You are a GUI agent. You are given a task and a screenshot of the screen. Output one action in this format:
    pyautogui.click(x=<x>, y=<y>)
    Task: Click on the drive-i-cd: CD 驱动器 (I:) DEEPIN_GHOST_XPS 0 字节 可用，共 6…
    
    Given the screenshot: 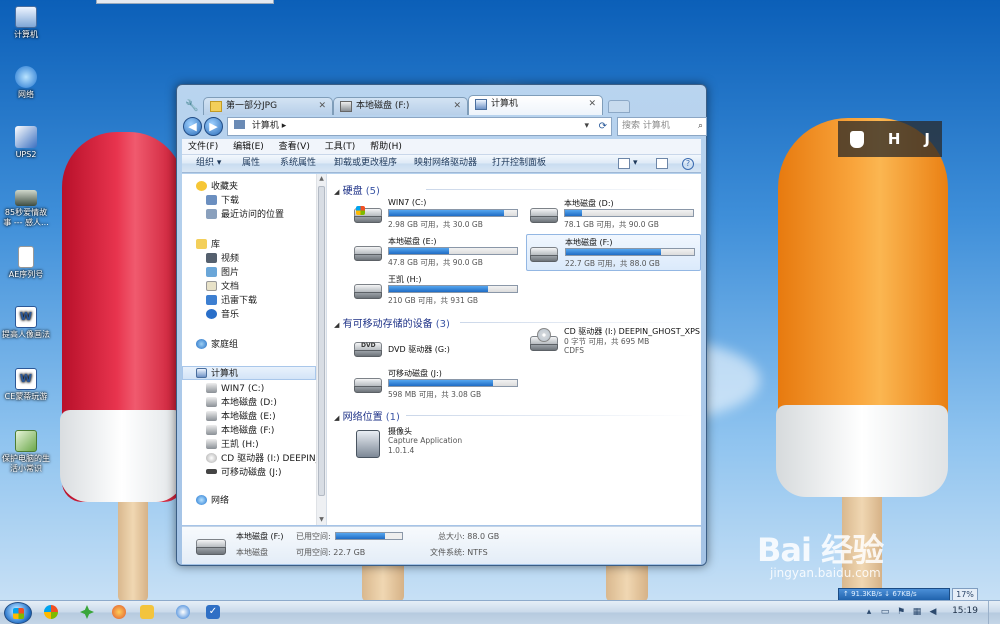 What is the action you would take?
    pyautogui.click(x=623, y=343)
    